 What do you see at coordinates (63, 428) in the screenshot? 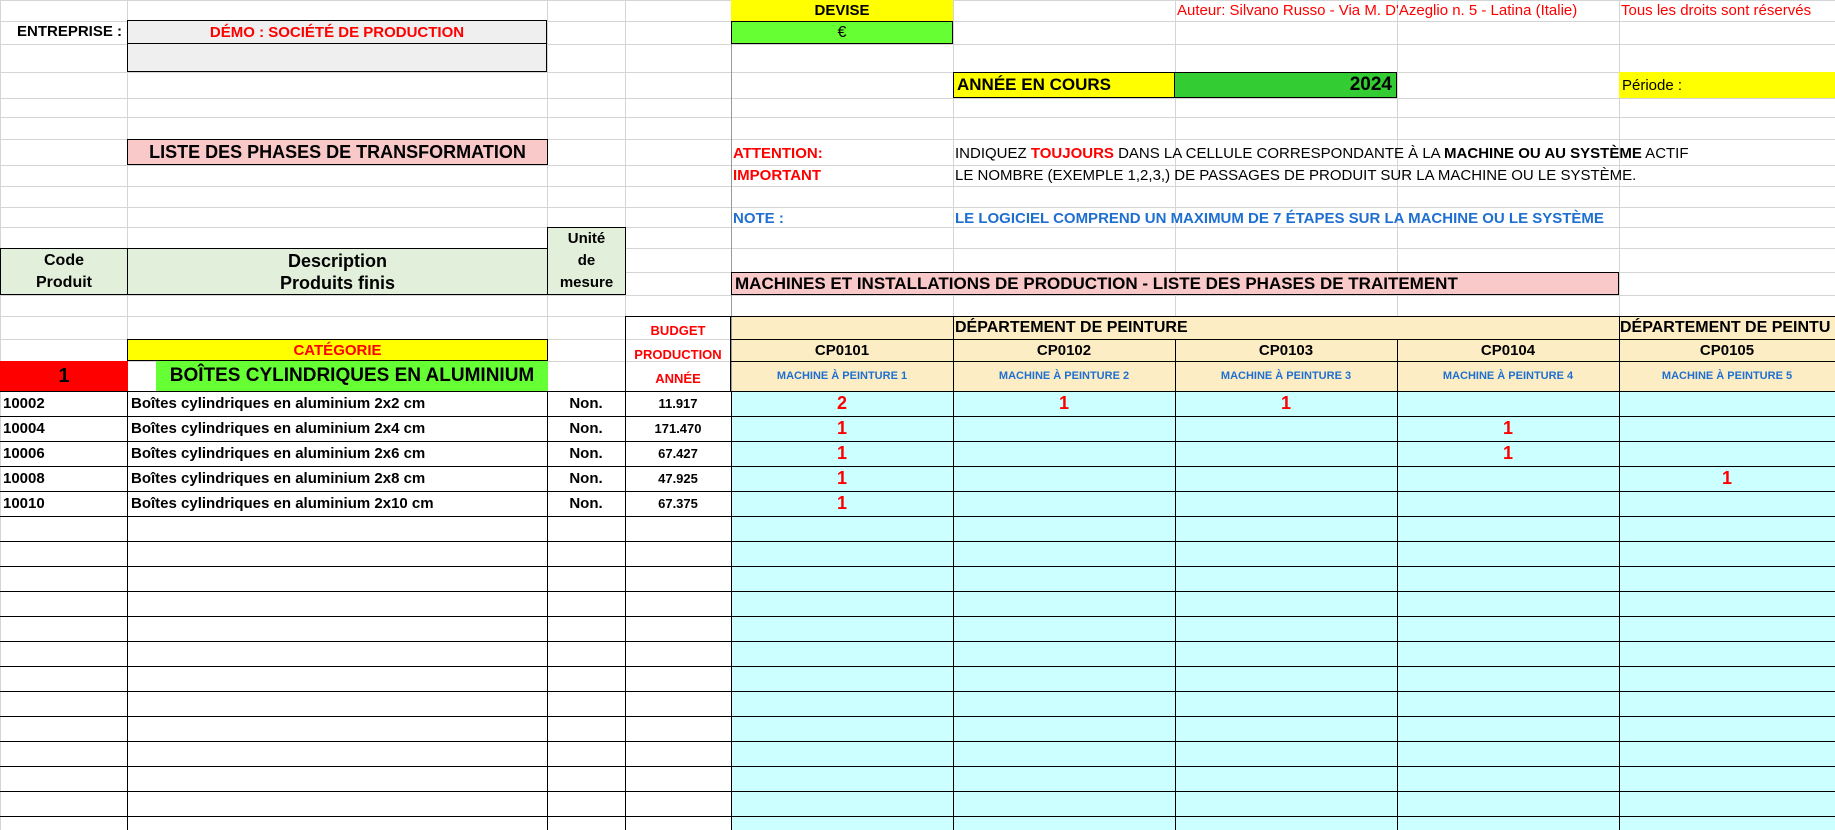
I see `product-code-cell: 10004` at bounding box center [63, 428].